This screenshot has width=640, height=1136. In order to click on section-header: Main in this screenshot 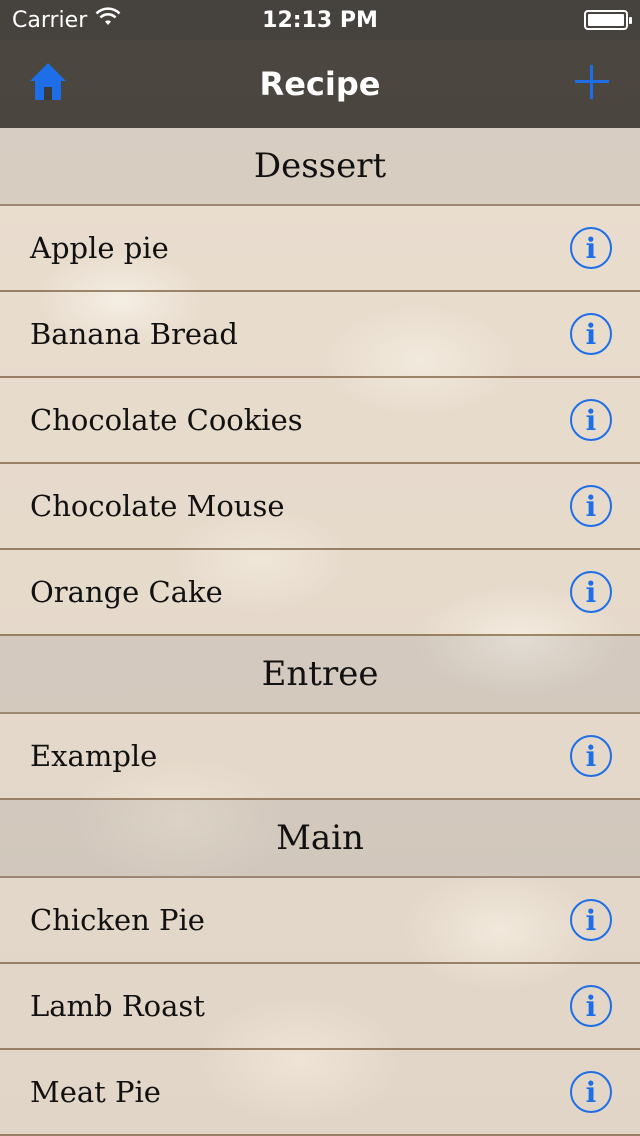, I will do `click(320, 839)`.